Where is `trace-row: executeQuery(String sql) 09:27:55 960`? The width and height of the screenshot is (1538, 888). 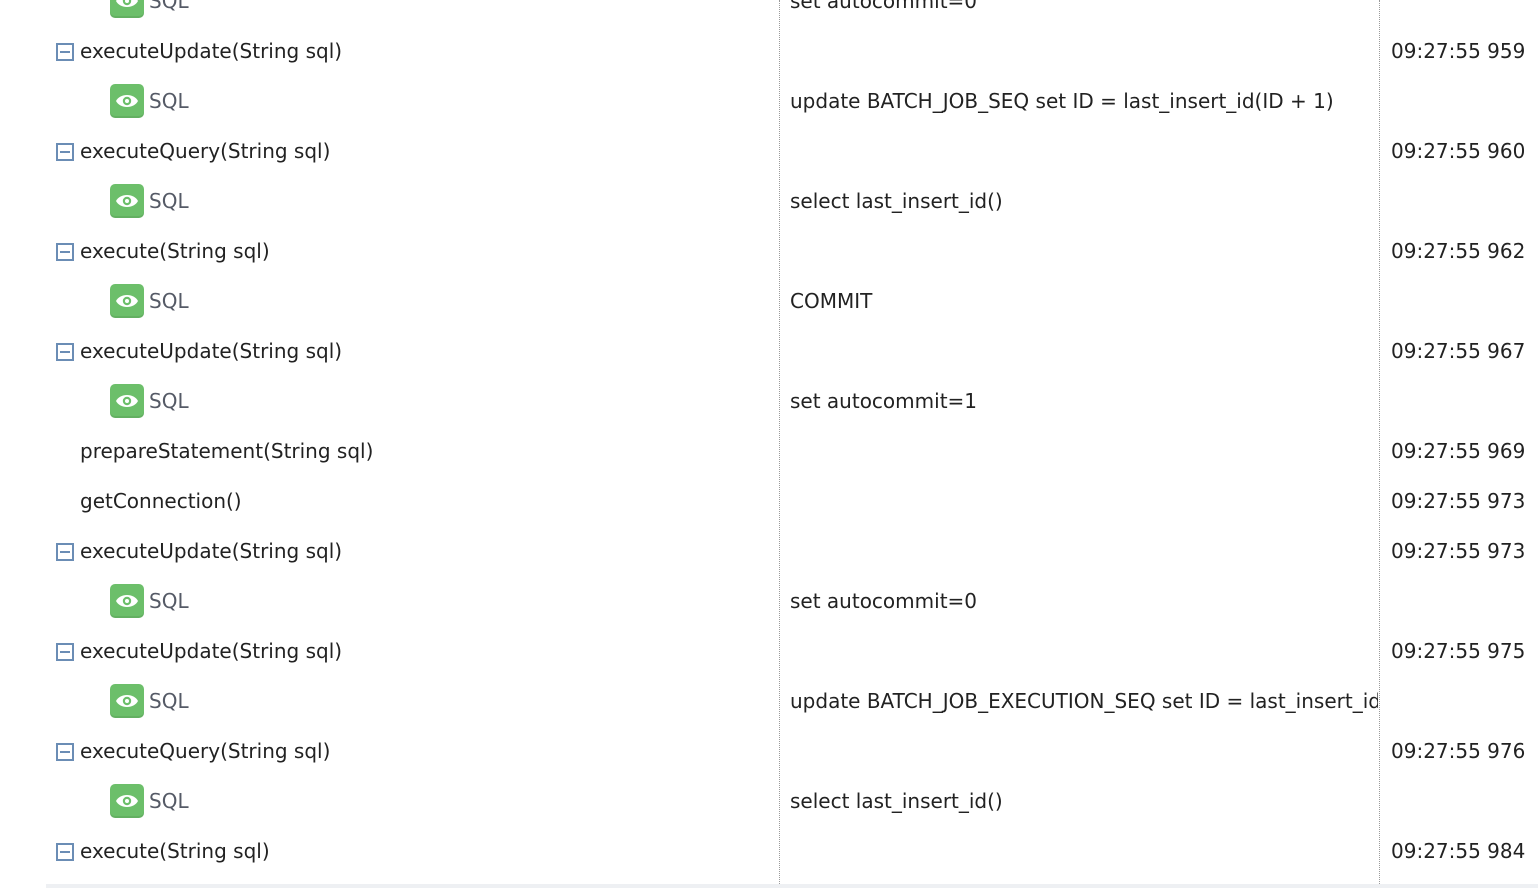
trace-row: executeQuery(String sql) 09:27:55 960 is located at coordinates (769, 151).